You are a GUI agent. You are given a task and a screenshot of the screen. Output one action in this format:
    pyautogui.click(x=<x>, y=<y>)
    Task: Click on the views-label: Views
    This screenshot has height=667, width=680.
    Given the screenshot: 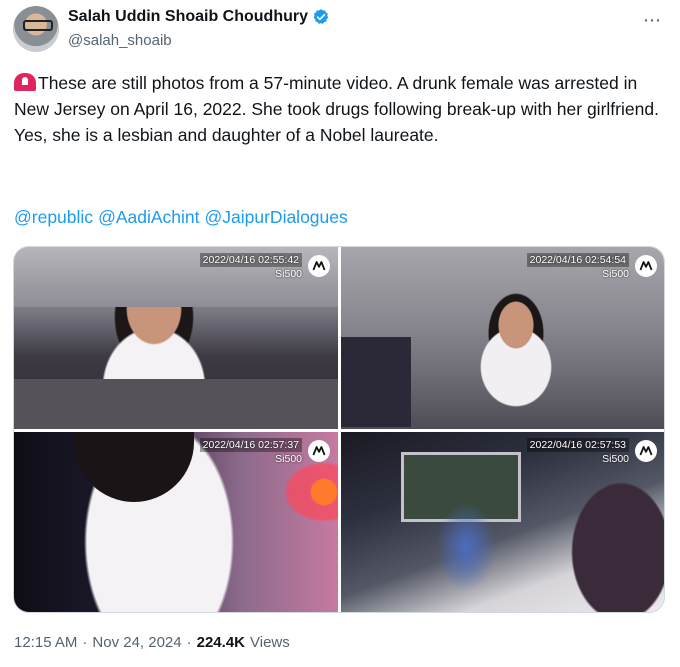 What is the action you would take?
    pyautogui.click(x=270, y=642)
    